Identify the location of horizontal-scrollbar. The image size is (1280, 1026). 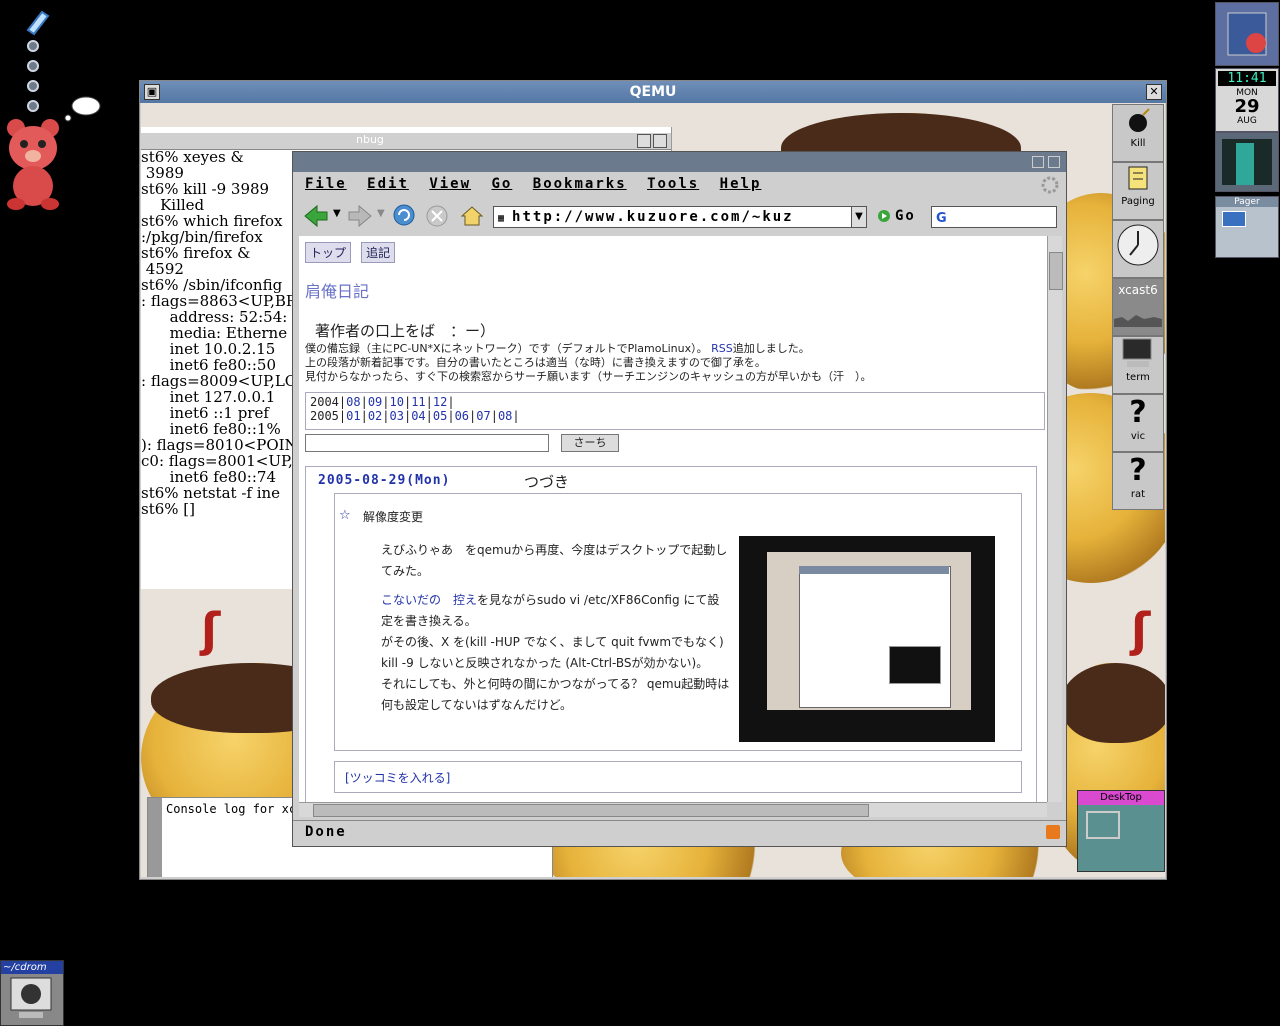
(673, 809).